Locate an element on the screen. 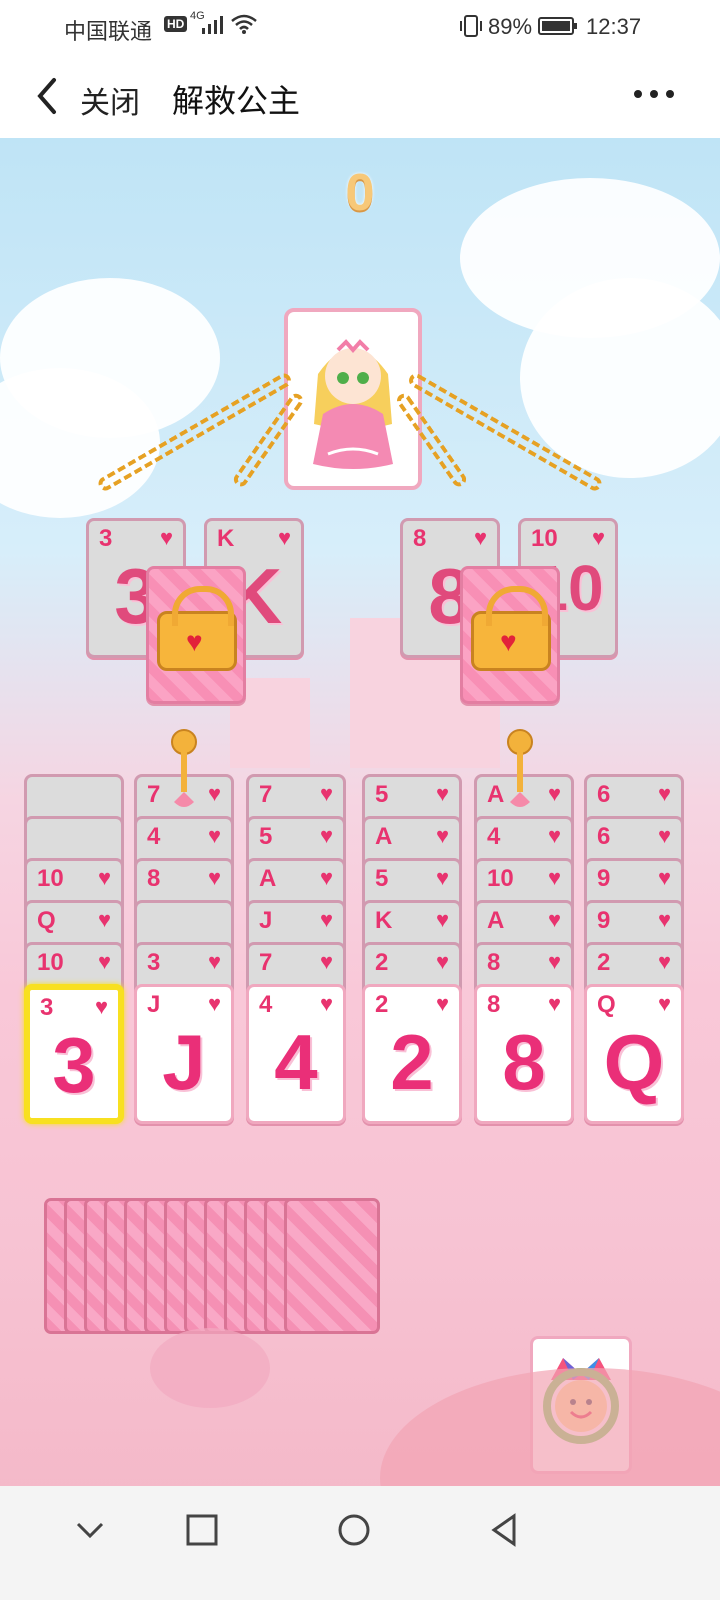  close-button: 关闭 is located at coordinates (110, 100).